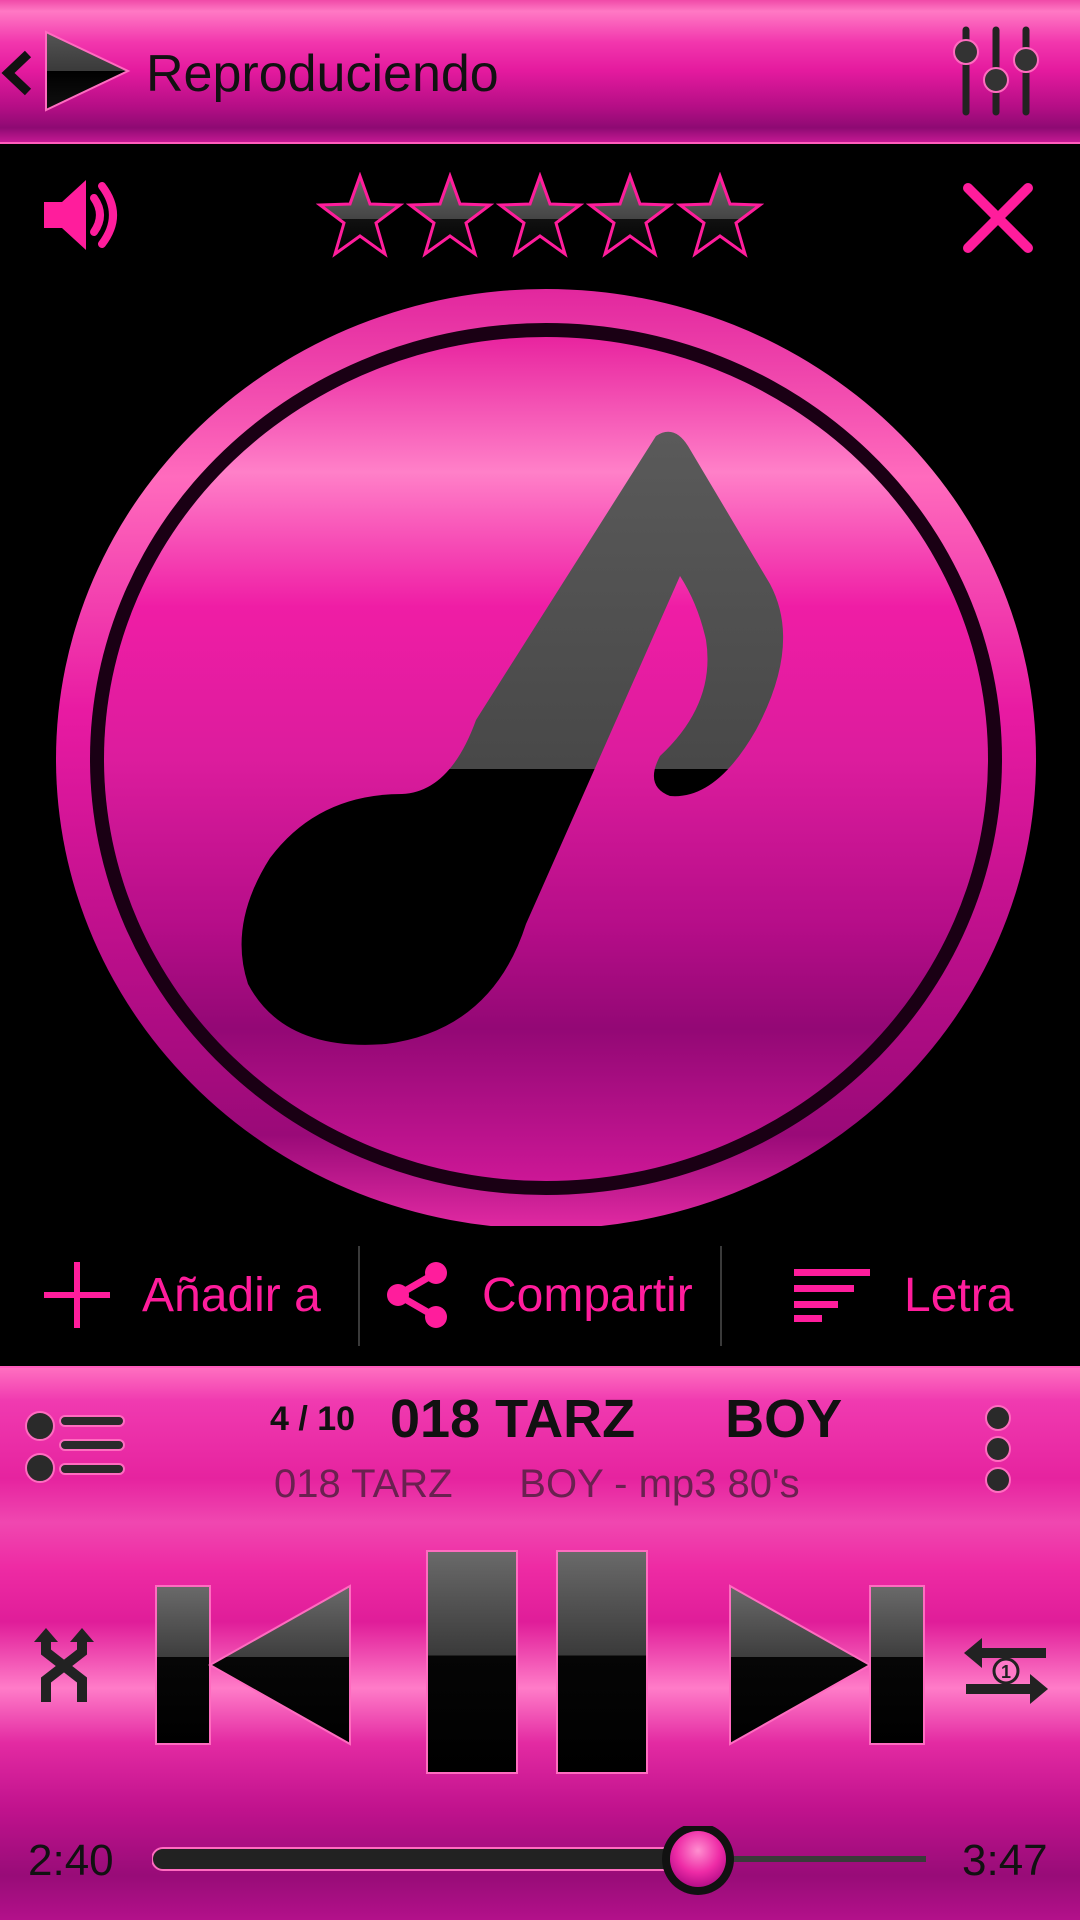 This screenshot has width=1080, height=1920. I want to click on seek-thumb, so click(698, 1860).